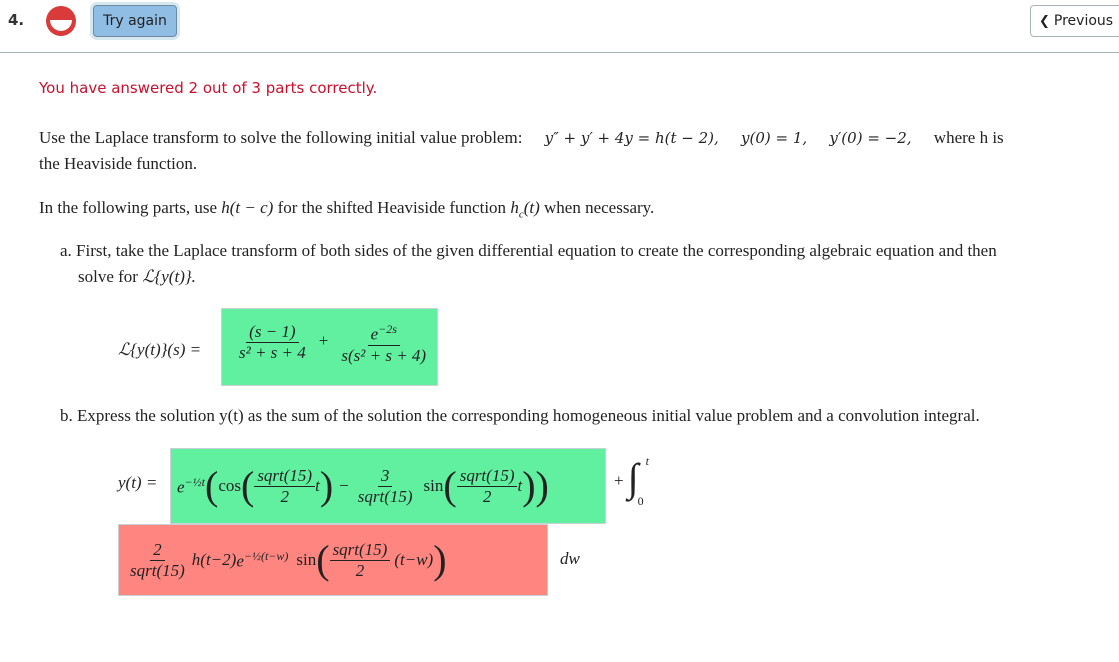 This screenshot has height=662, width=1119. What do you see at coordinates (344, 485) in the screenshot?
I see `minus-sign: −` at bounding box center [344, 485].